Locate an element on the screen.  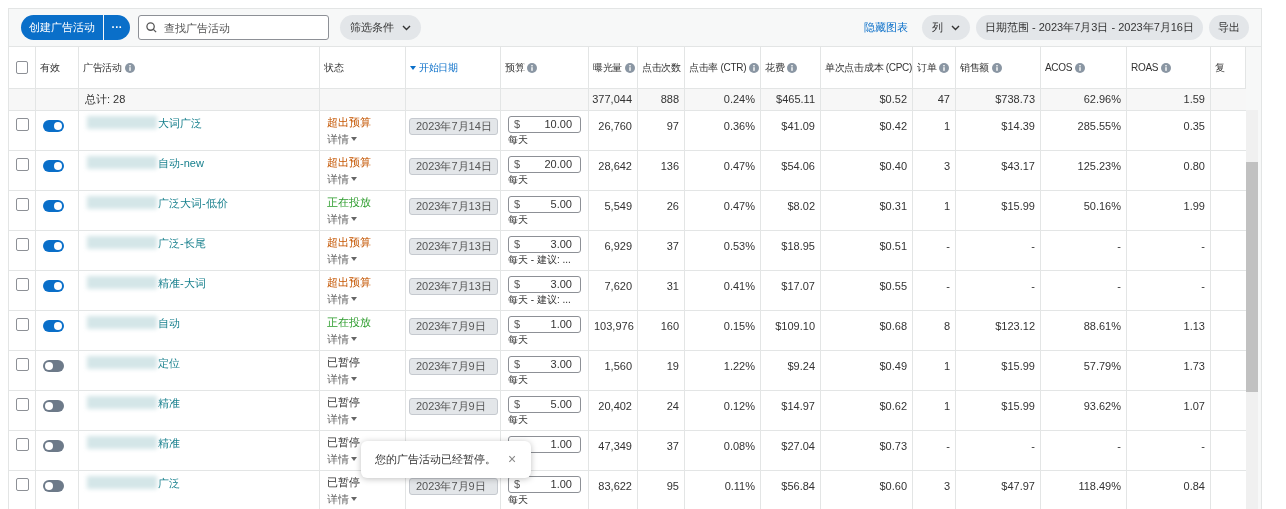
column-header: 点击次数 is located at coordinates (661, 67).